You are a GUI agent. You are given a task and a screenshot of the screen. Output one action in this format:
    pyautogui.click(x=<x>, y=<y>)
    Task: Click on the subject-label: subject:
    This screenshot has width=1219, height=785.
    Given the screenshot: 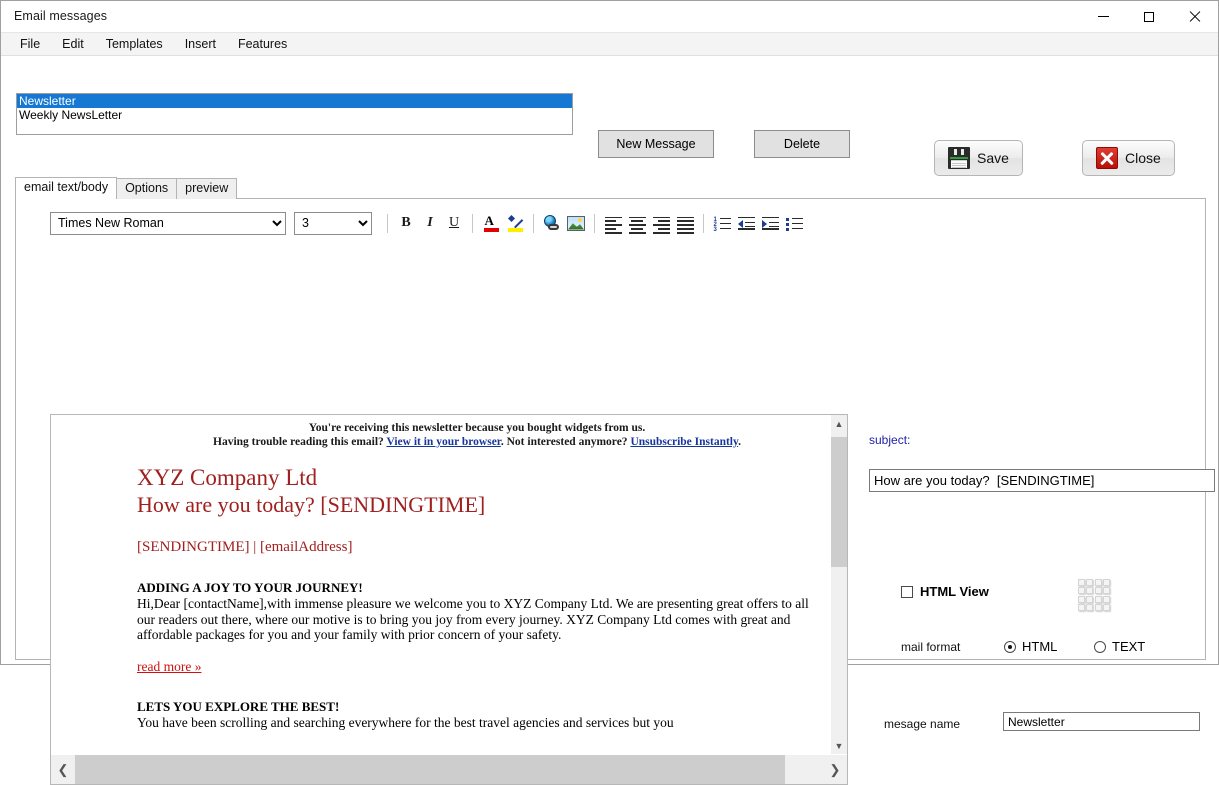 What is the action you would take?
    pyautogui.click(x=890, y=440)
    